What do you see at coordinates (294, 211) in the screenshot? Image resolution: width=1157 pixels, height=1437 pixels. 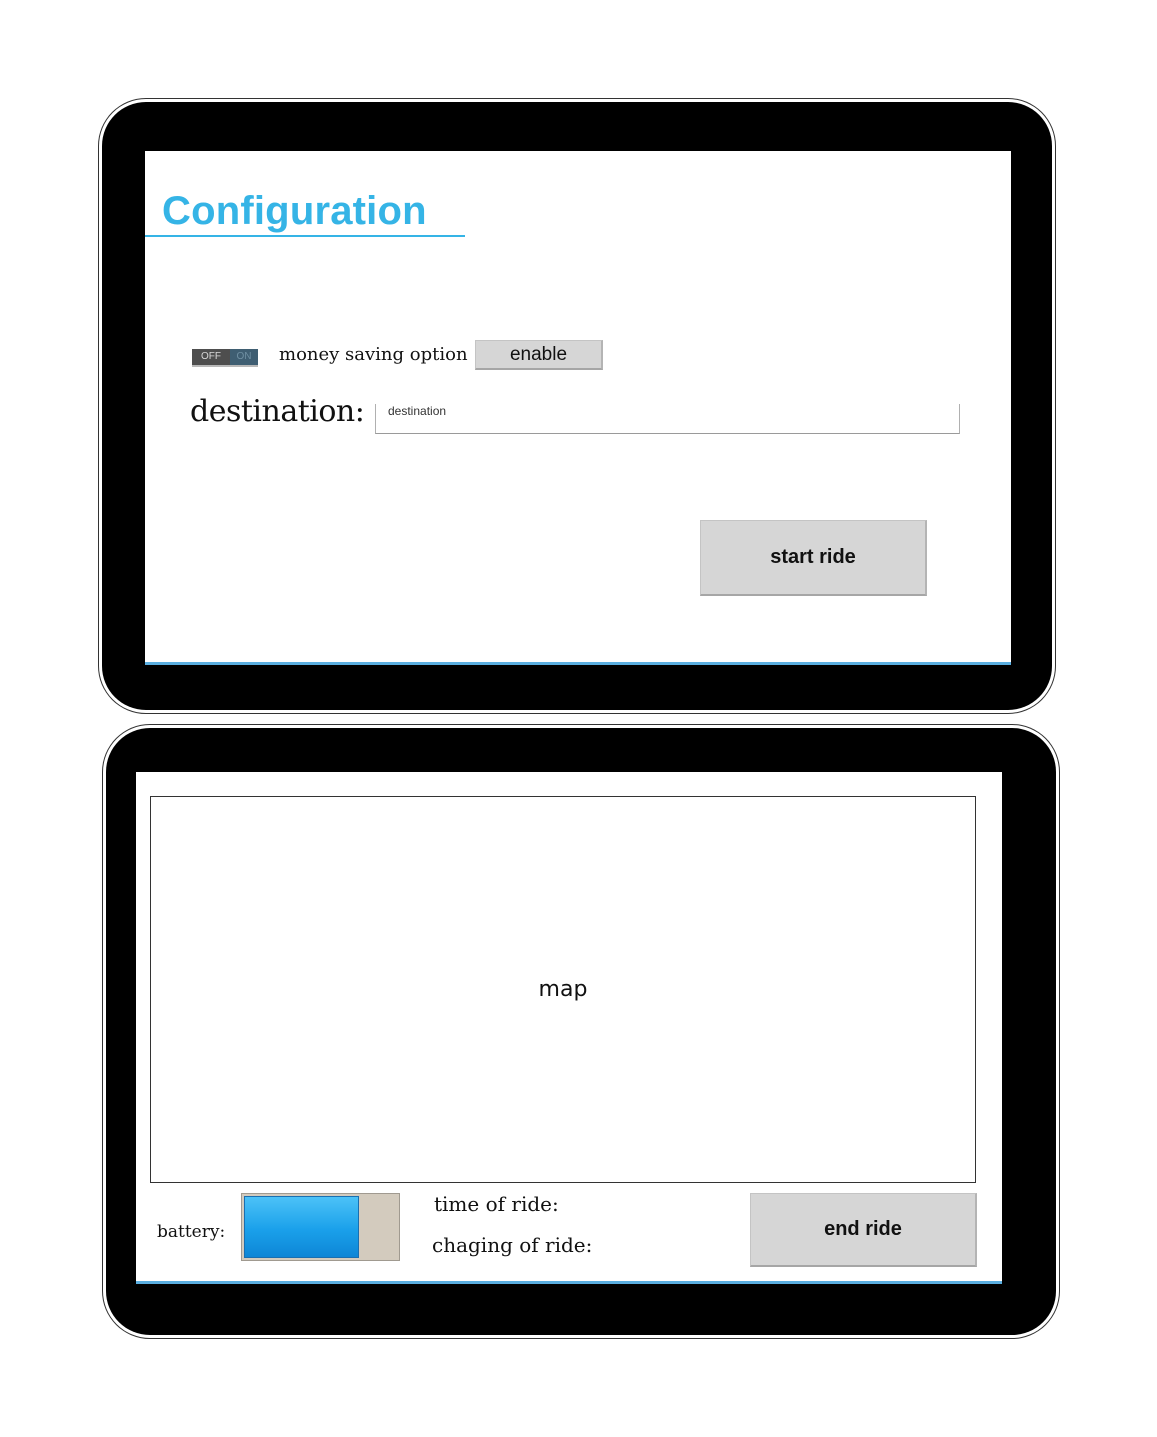 I see `page-title: Configuration` at bounding box center [294, 211].